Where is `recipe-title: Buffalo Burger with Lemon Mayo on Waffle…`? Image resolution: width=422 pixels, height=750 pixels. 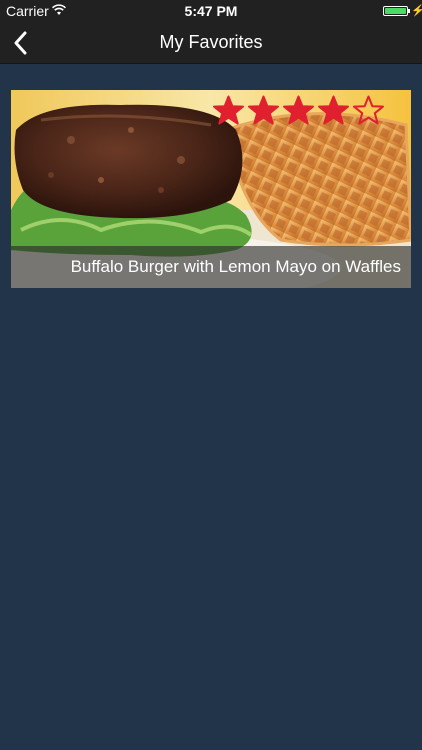
recipe-title: Buffalo Burger with Lemon Mayo on Waffle… is located at coordinates (235, 266).